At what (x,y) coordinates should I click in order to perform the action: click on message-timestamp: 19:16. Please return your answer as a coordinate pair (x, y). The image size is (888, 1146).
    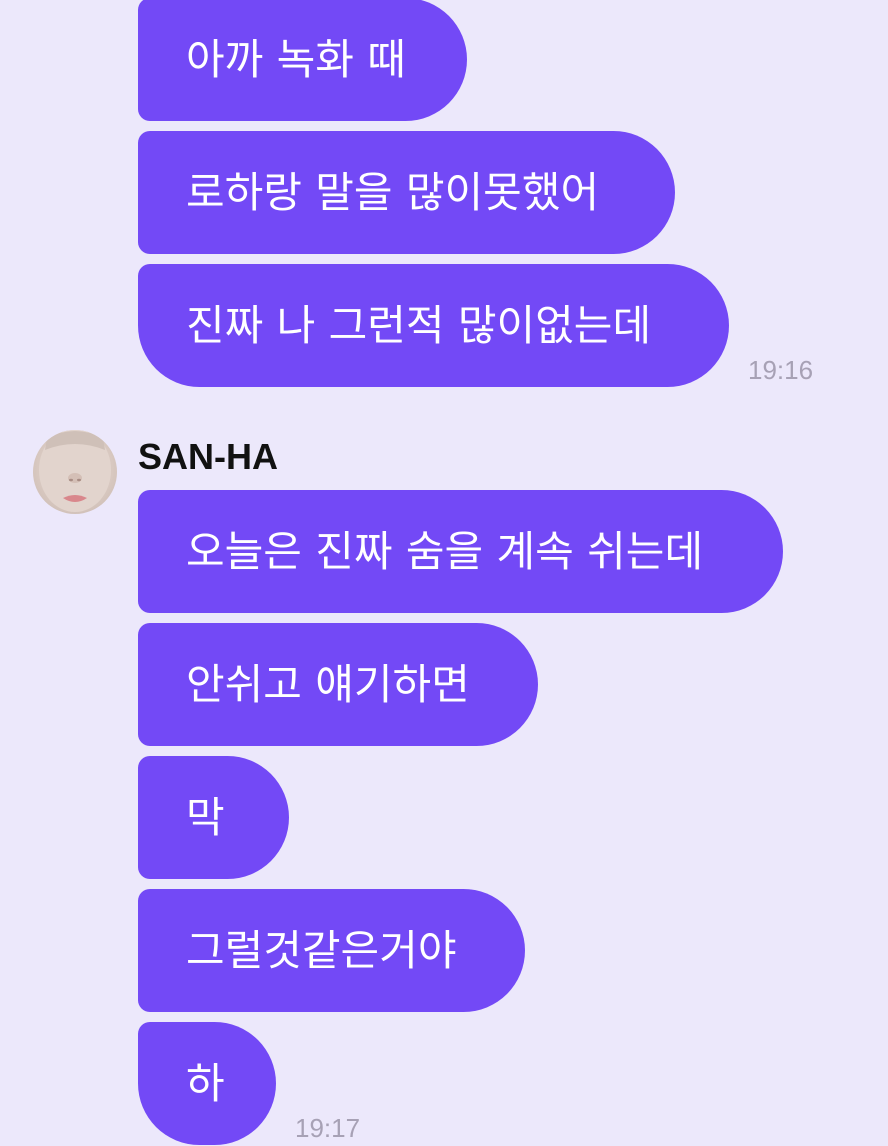
    Looking at the image, I should click on (781, 370).